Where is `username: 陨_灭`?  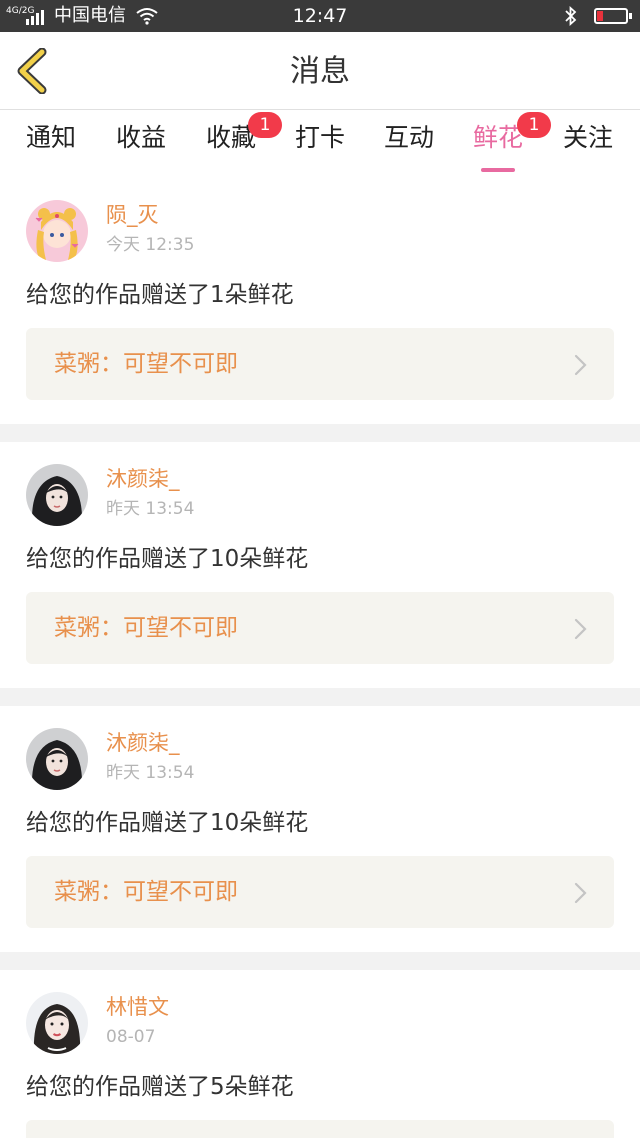 username: 陨_灭 is located at coordinates (132, 215).